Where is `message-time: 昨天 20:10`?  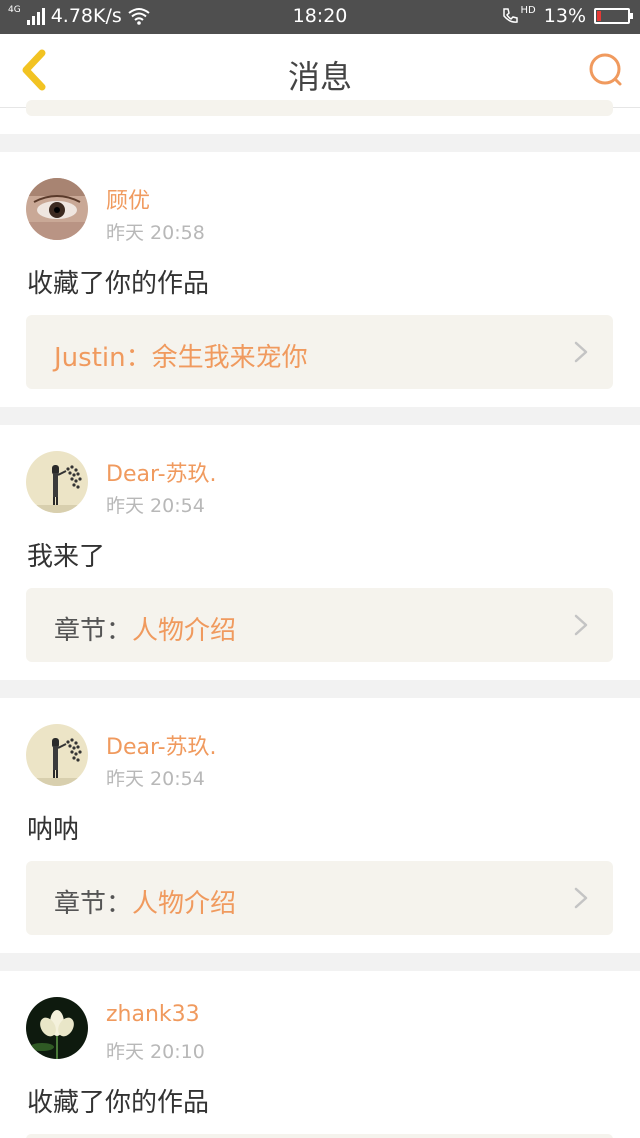 message-time: 昨天 20:10 is located at coordinates (155, 1052).